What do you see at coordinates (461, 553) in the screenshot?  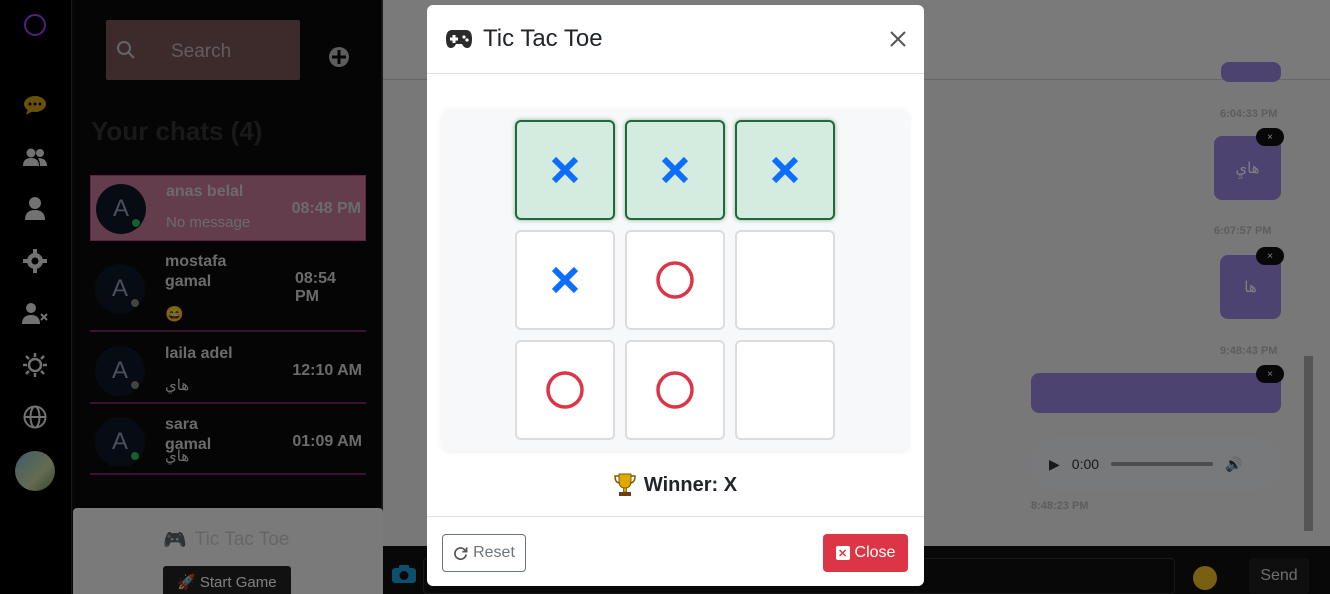 I see `reset-icon` at bounding box center [461, 553].